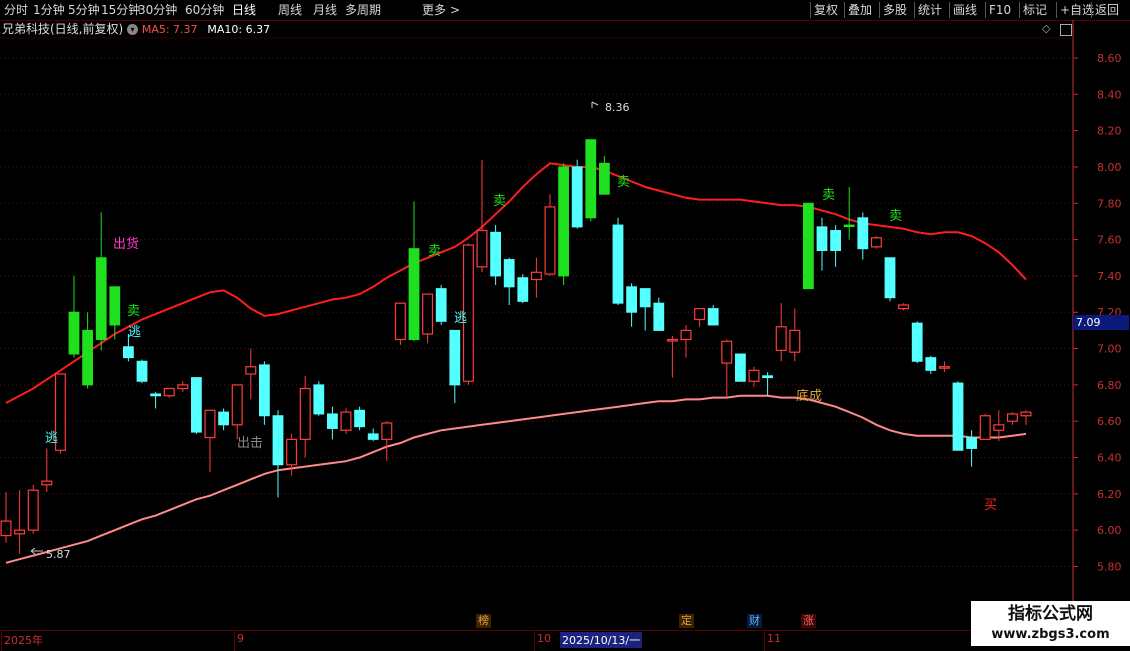 This screenshot has width=1130, height=651. I want to click on bottom-signal: 底成, so click(809, 396).